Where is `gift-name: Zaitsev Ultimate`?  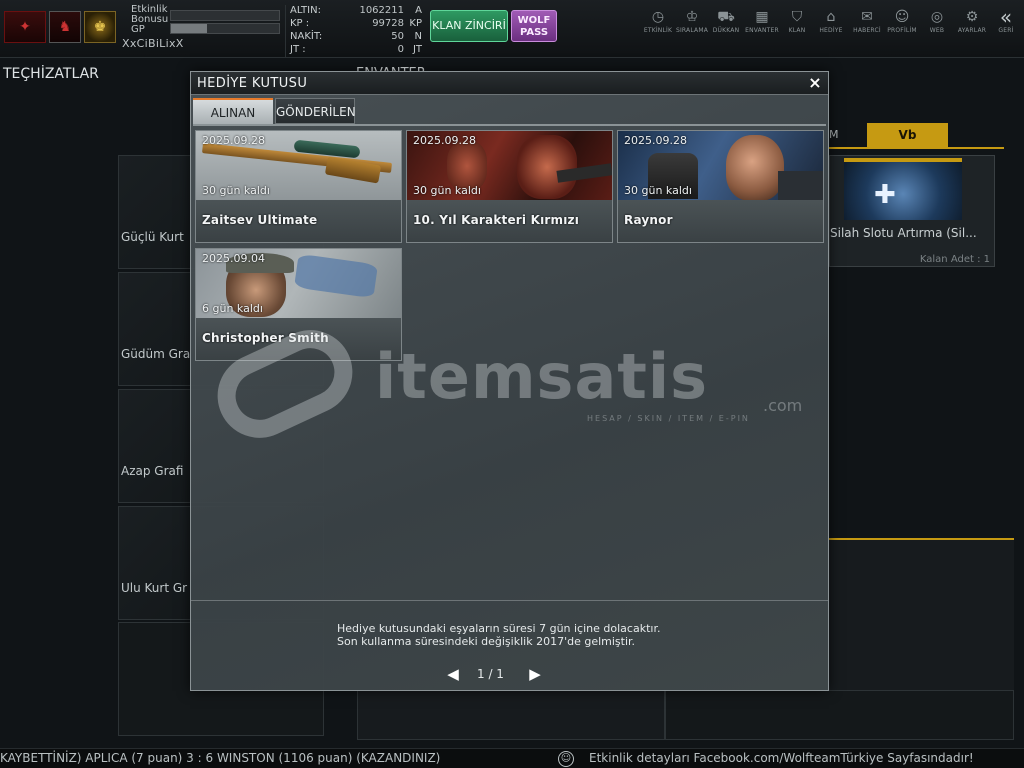
gift-name: Zaitsev Ultimate is located at coordinates (260, 220).